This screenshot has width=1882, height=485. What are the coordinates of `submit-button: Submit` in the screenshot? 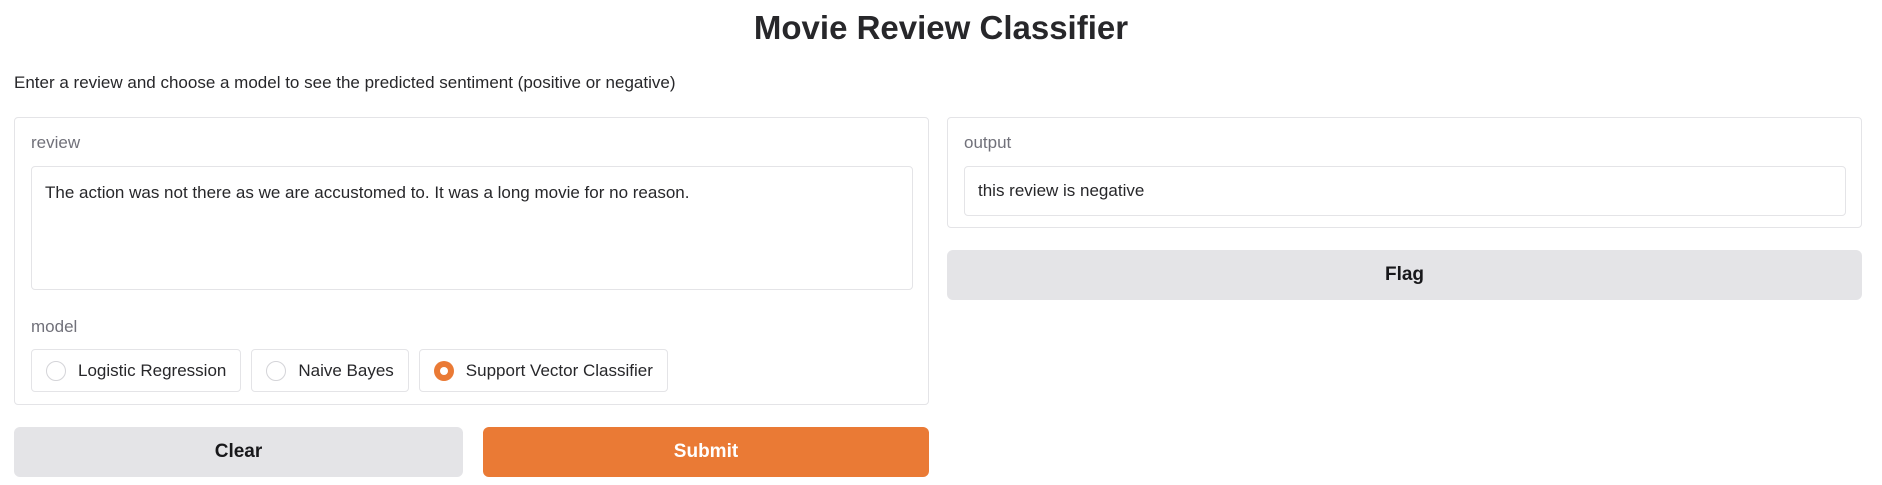 It's located at (706, 452).